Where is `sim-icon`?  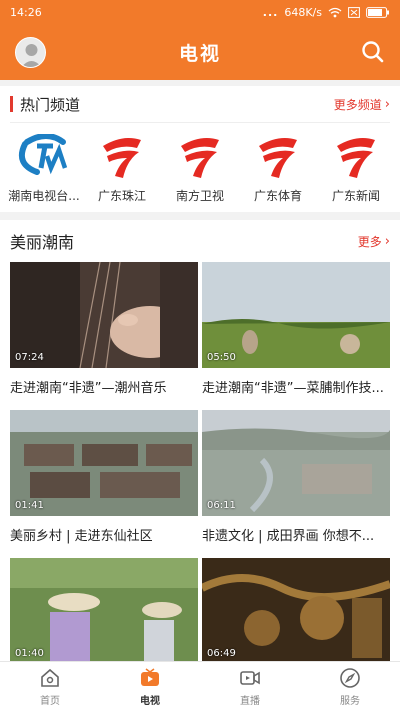
sim-icon is located at coordinates (354, 12).